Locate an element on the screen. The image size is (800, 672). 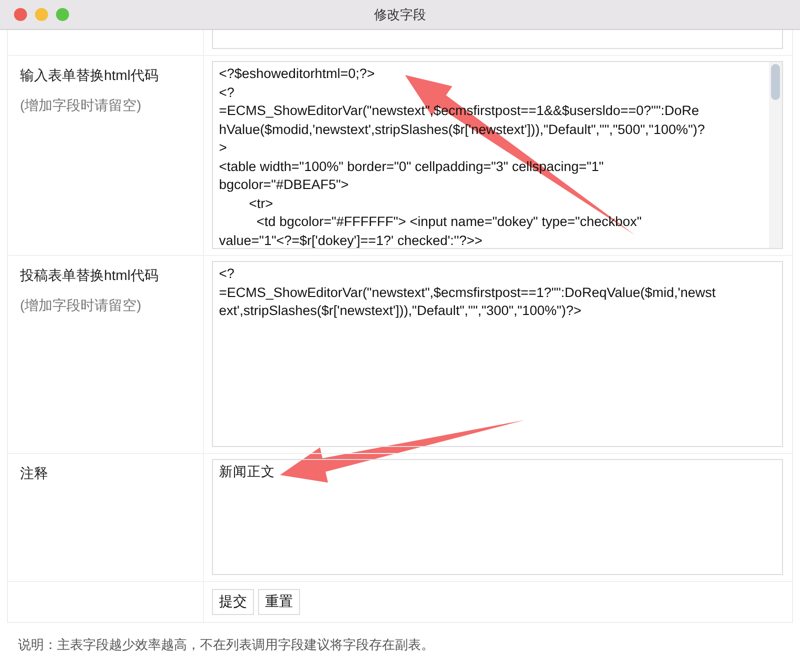
code-line: <?$eshoweditorhtml=0;?> is located at coordinates (297, 74).